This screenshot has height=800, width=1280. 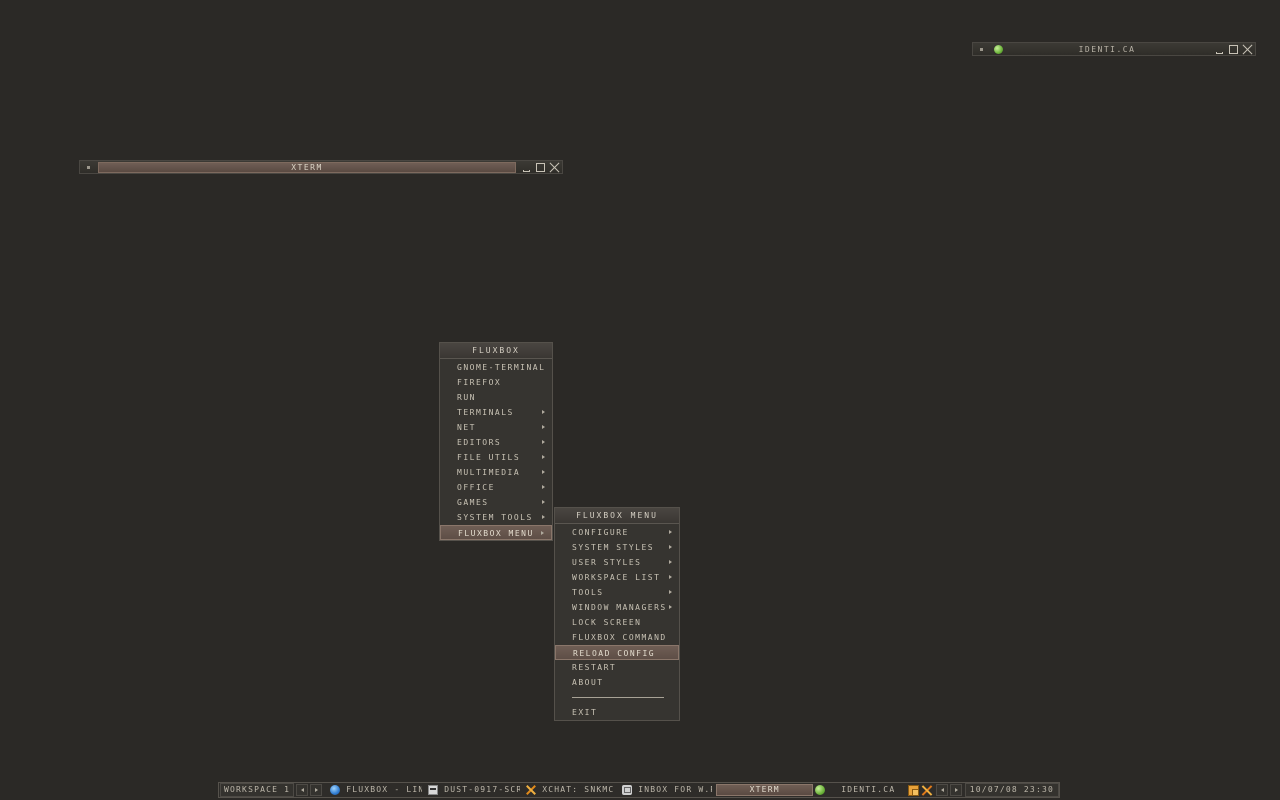 I want to click on menu-item-configure: CONFIGURE, so click(x=617, y=532).